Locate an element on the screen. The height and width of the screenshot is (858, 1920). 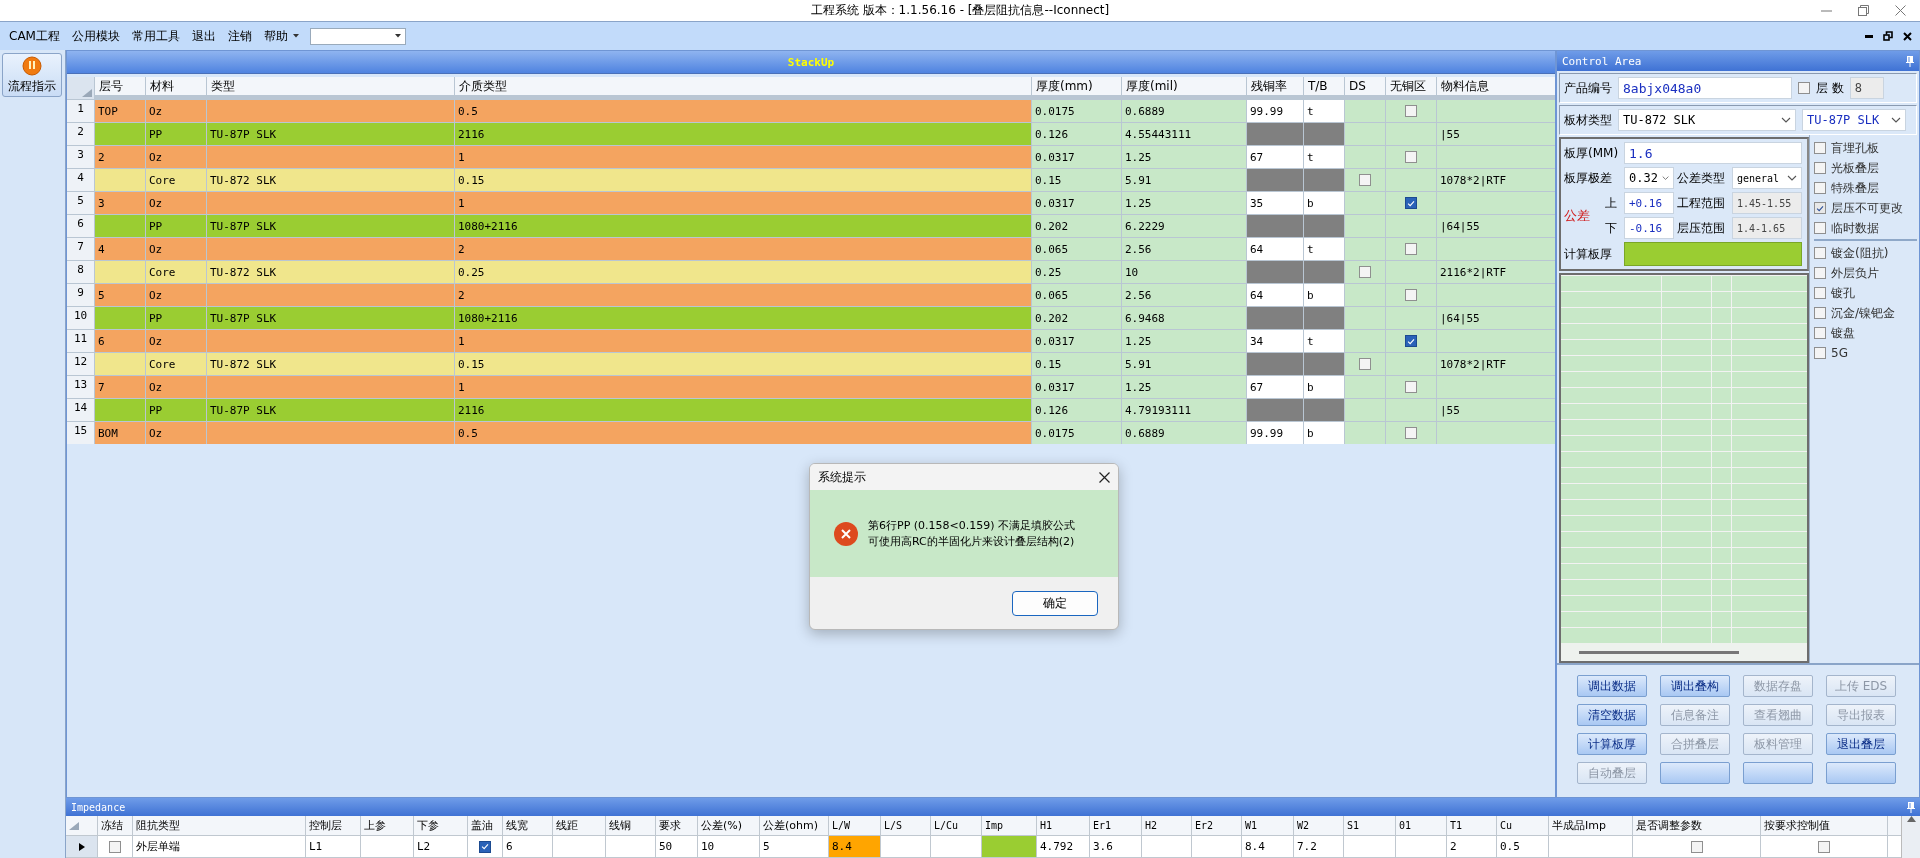
action-button: 调出数据 is located at coordinates (1612, 686).